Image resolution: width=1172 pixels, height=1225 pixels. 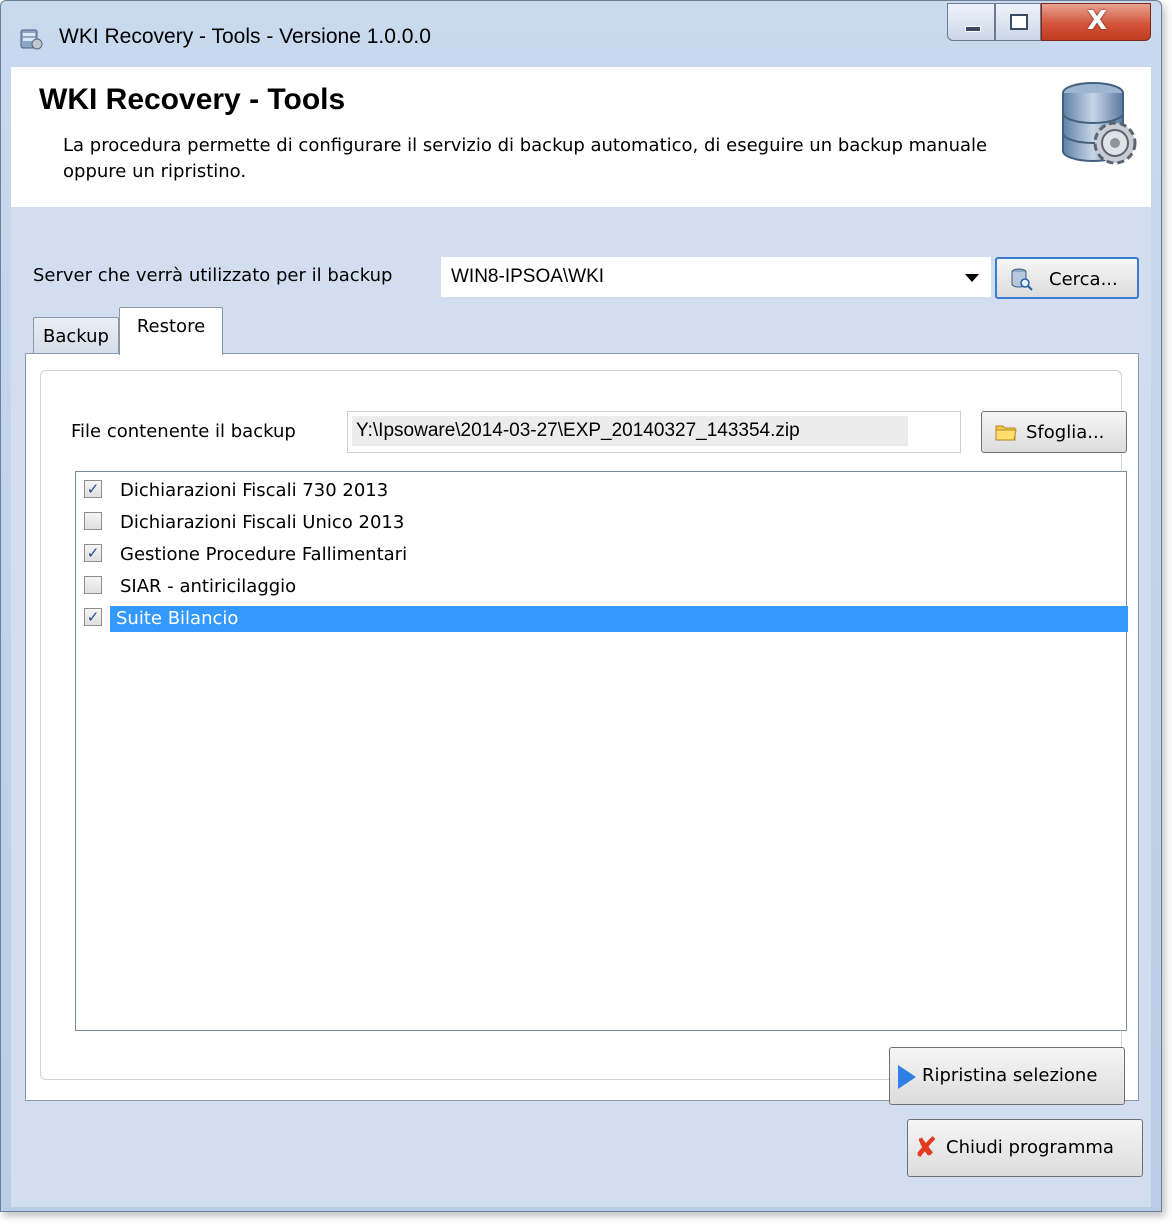 What do you see at coordinates (31, 39) in the screenshot?
I see `app-icon` at bounding box center [31, 39].